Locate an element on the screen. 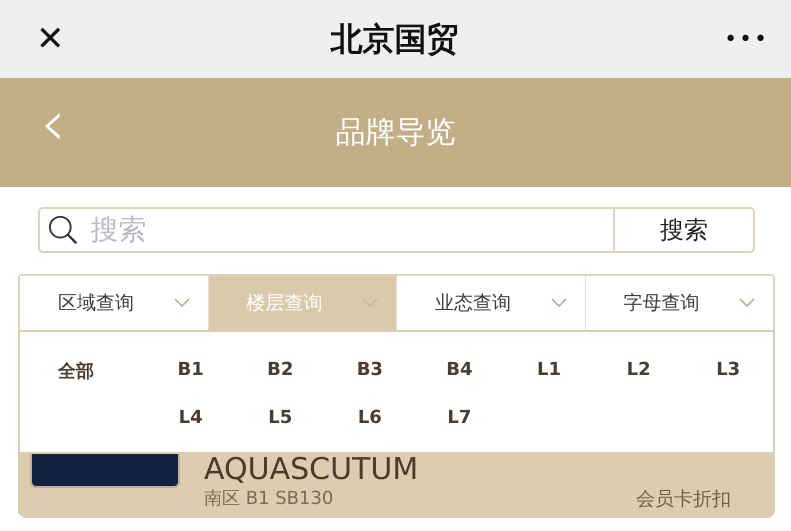 The width and height of the screenshot is (791, 531). search-field: 搜索 is located at coordinates (325, 230).